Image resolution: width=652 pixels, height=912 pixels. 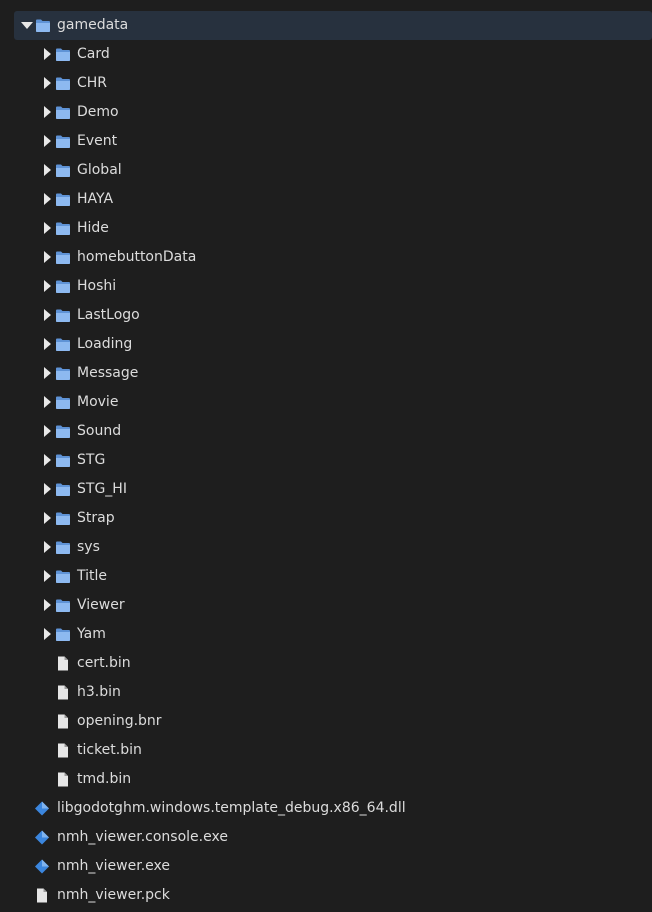 What do you see at coordinates (93, 54) in the screenshot?
I see `folder-label: Card` at bounding box center [93, 54].